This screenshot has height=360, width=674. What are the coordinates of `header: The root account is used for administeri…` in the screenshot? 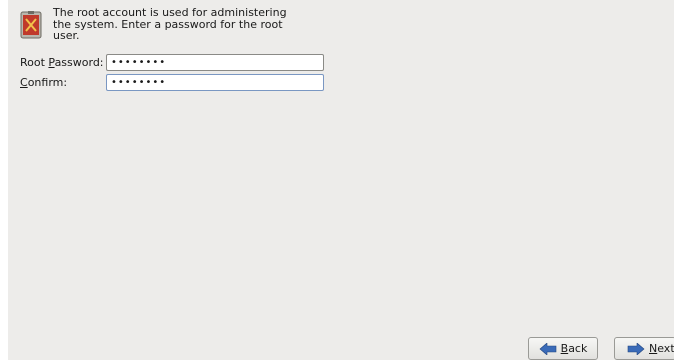 It's located at (161, 24).